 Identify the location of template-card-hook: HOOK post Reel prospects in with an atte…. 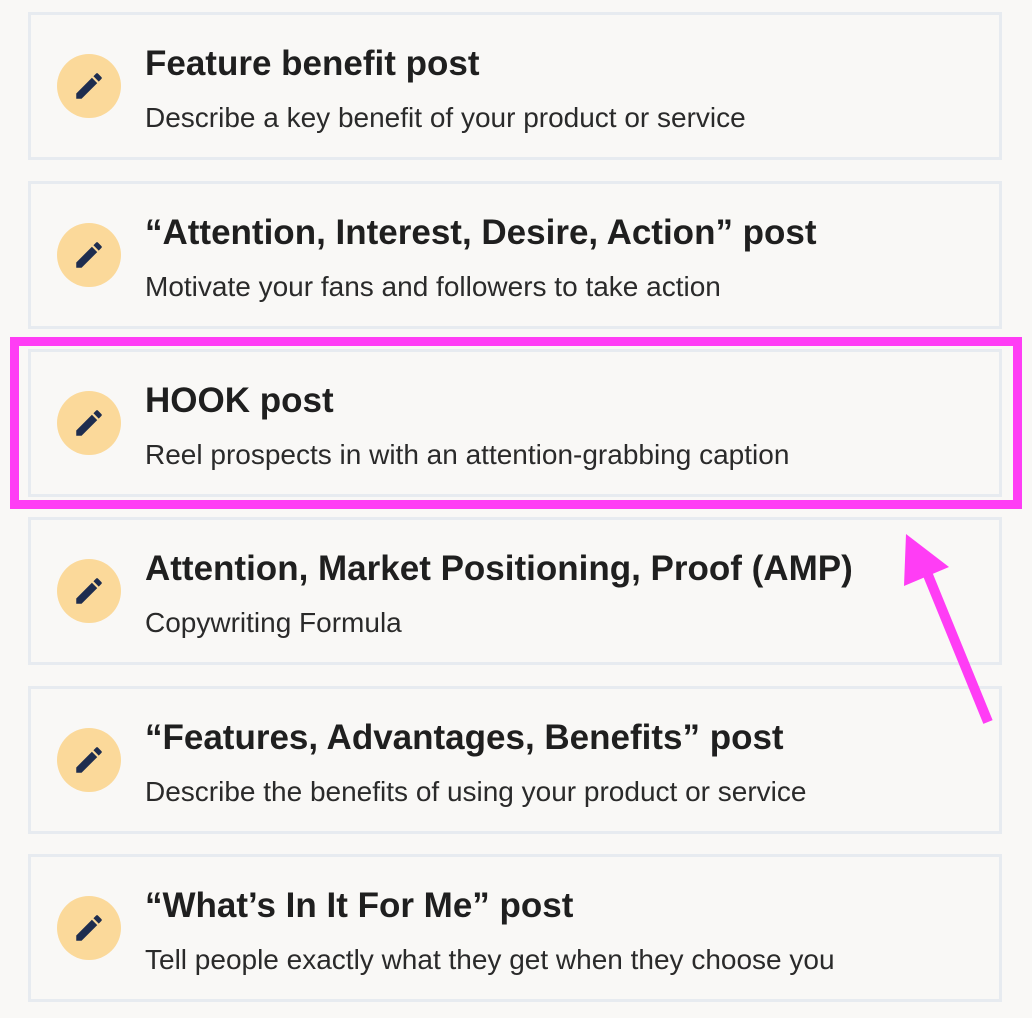
(515, 423).